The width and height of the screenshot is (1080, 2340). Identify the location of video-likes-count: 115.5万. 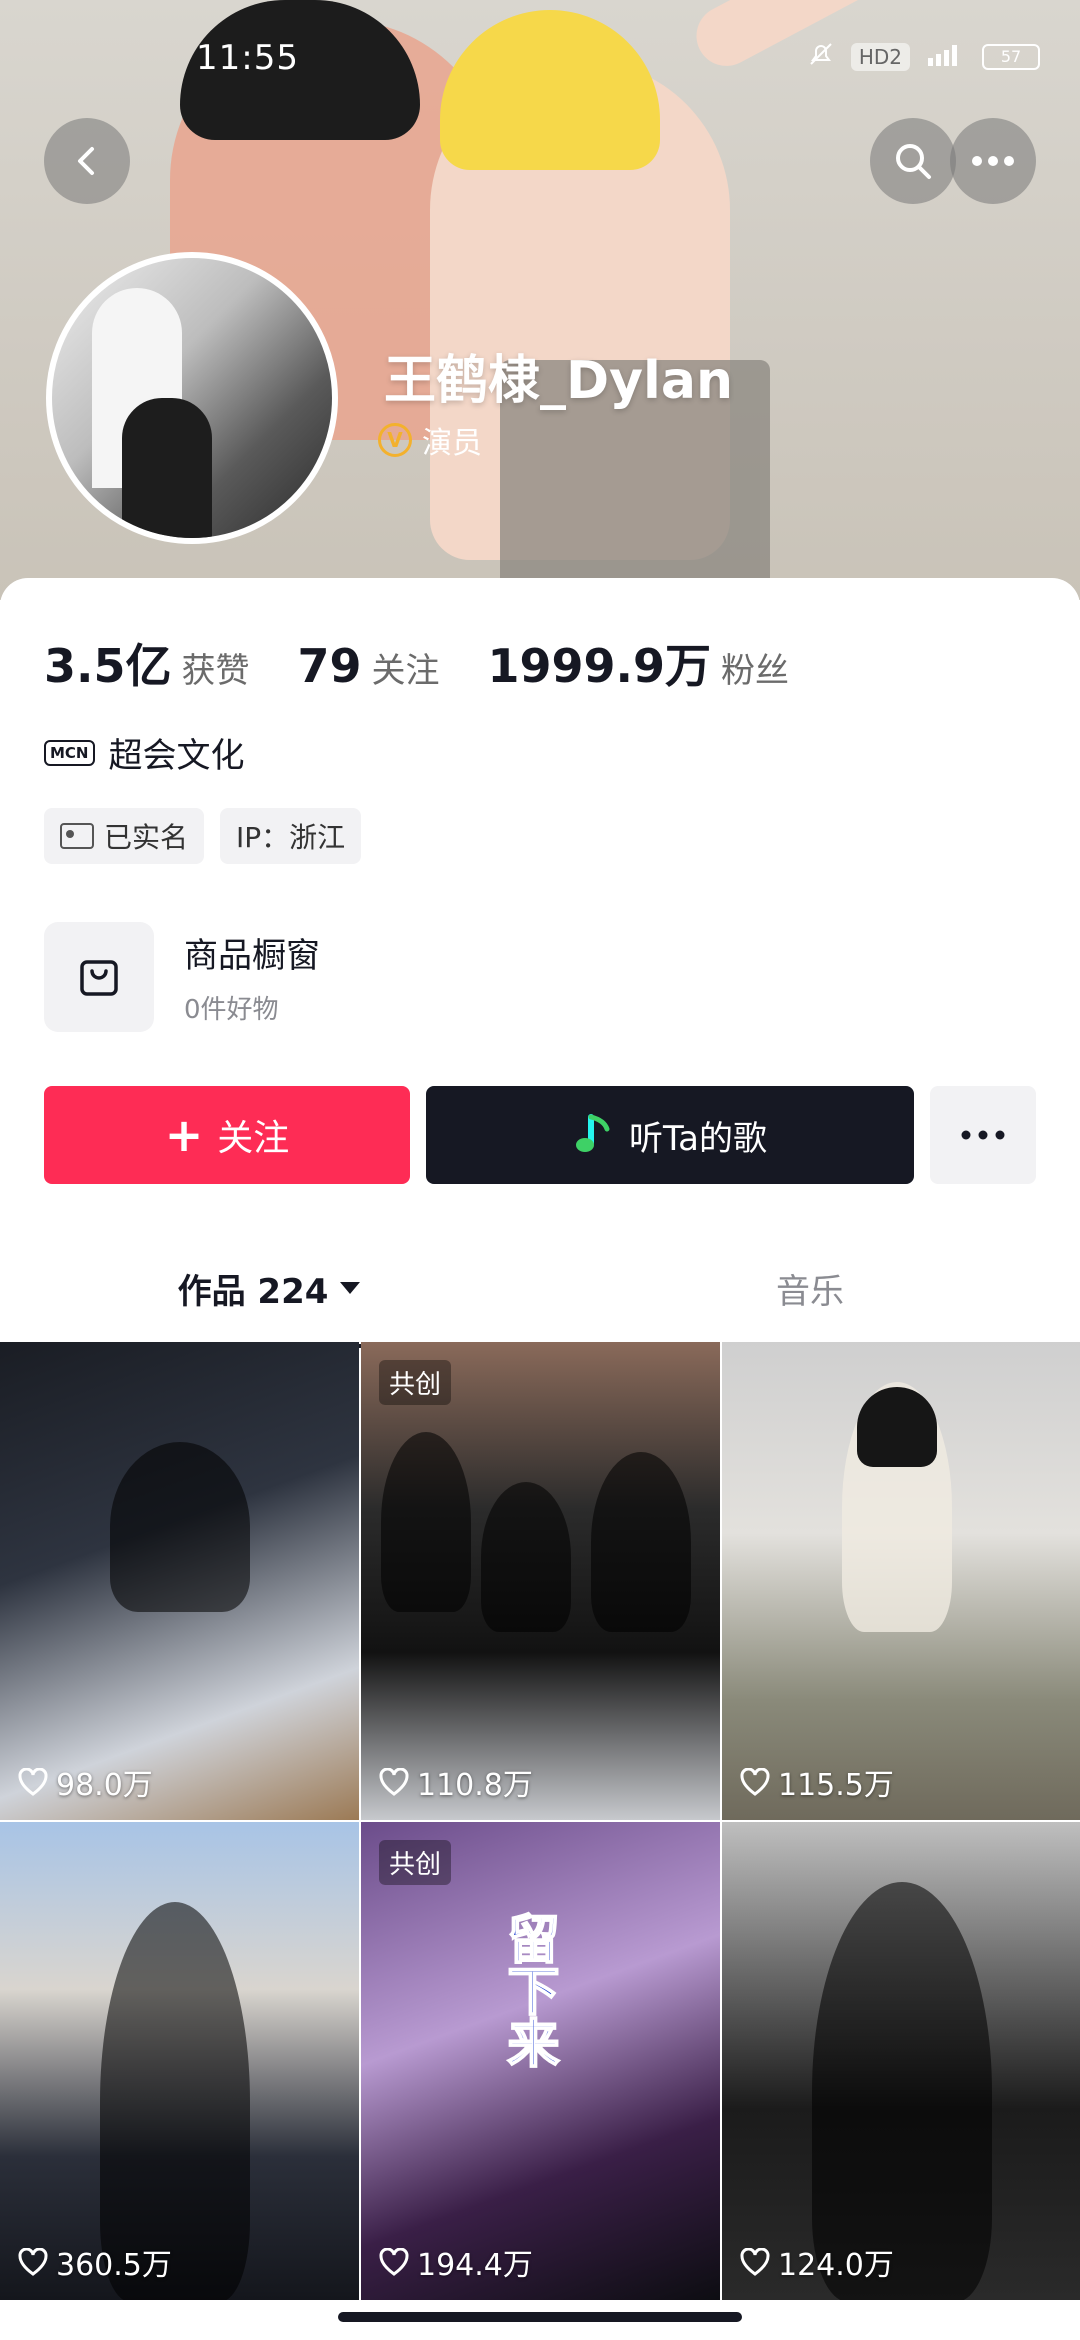
(836, 1785).